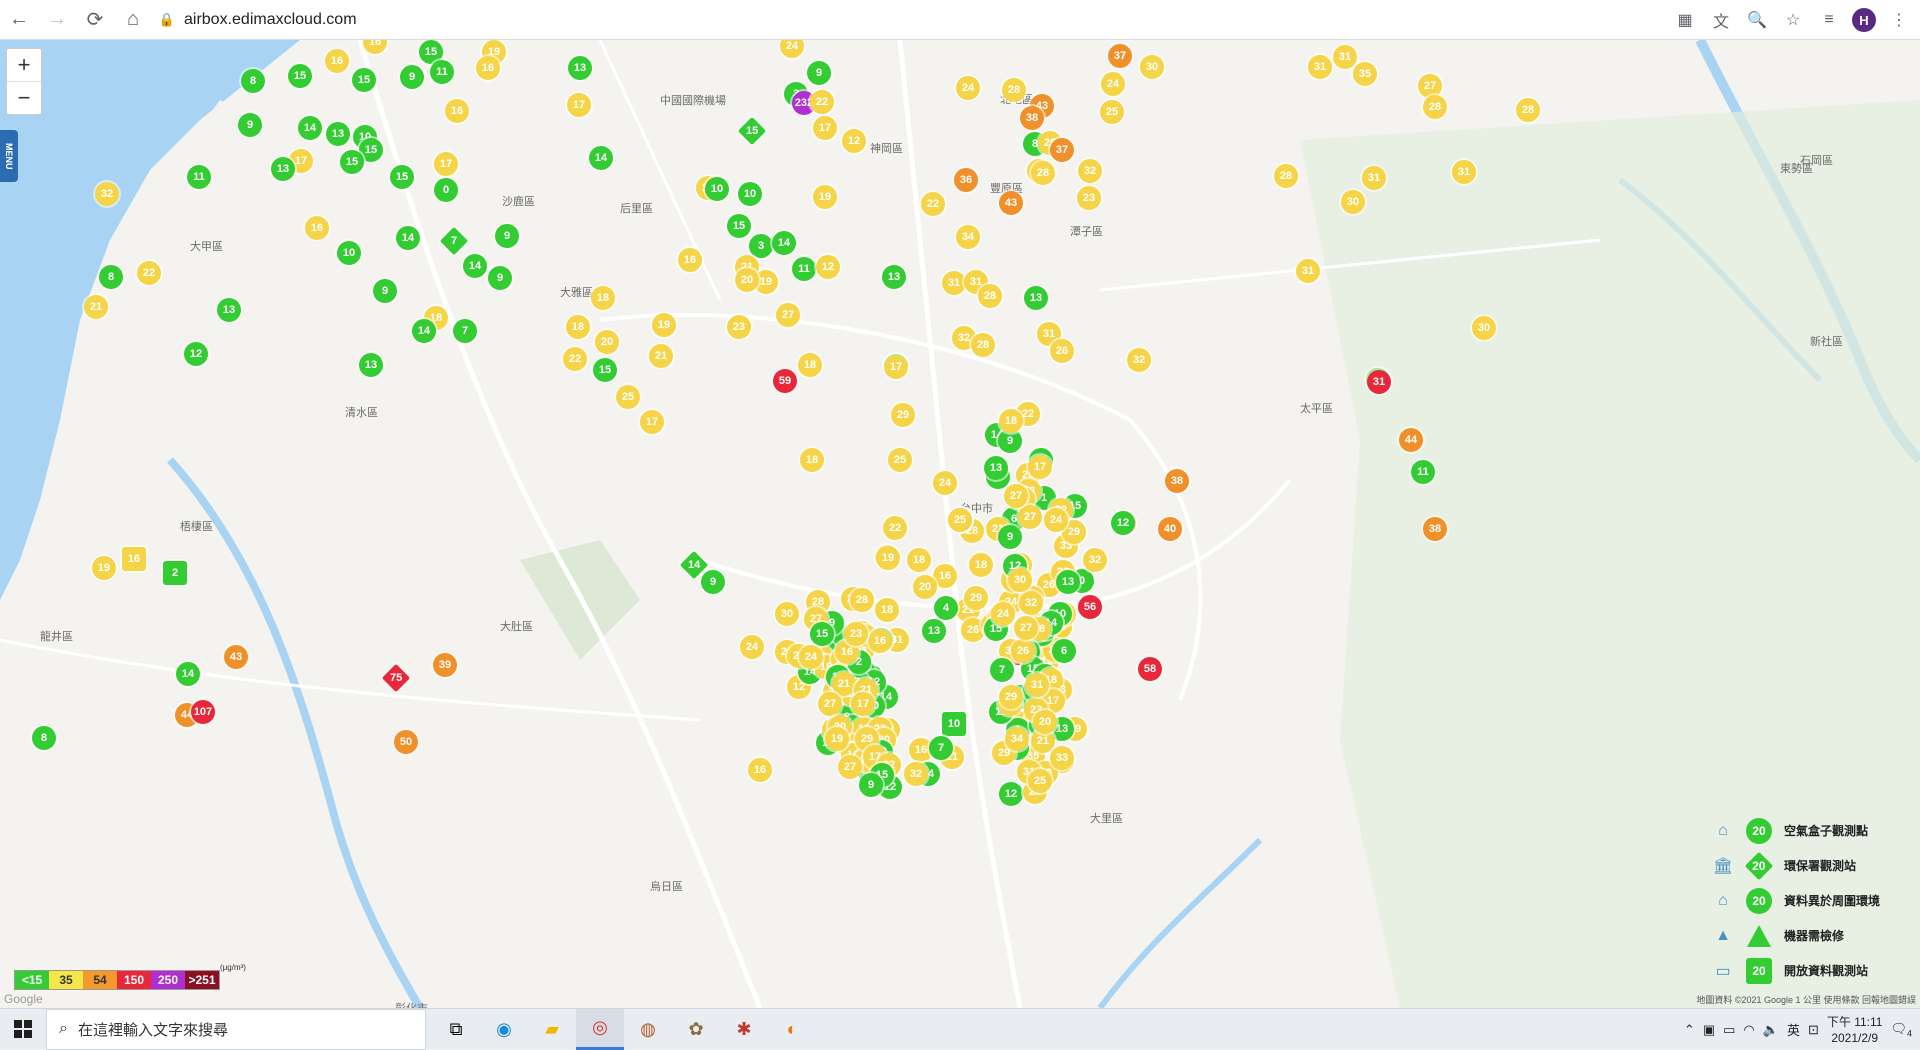  Describe the element at coordinates (1793, 1029) in the screenshot. I see `ime-indicator: 英` at that location.